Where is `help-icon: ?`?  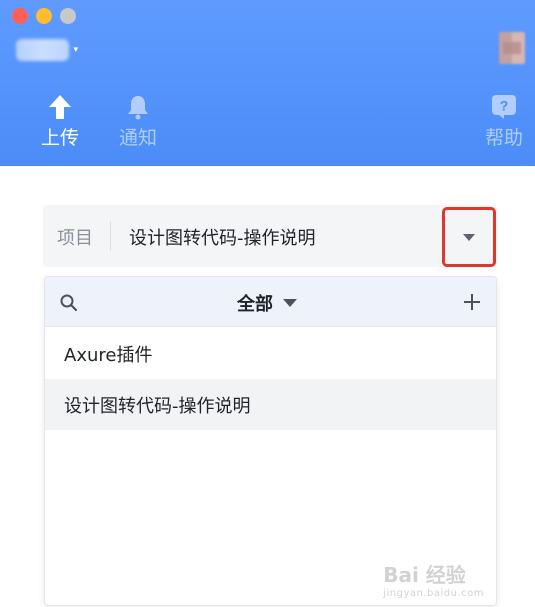
help-icon: ? is located at coordinates (504, 107).